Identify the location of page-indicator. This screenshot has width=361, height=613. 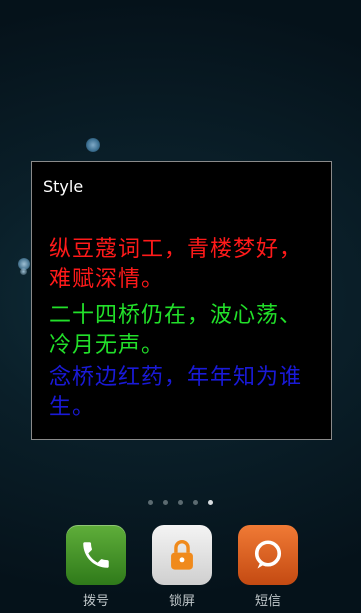
(180, 502).